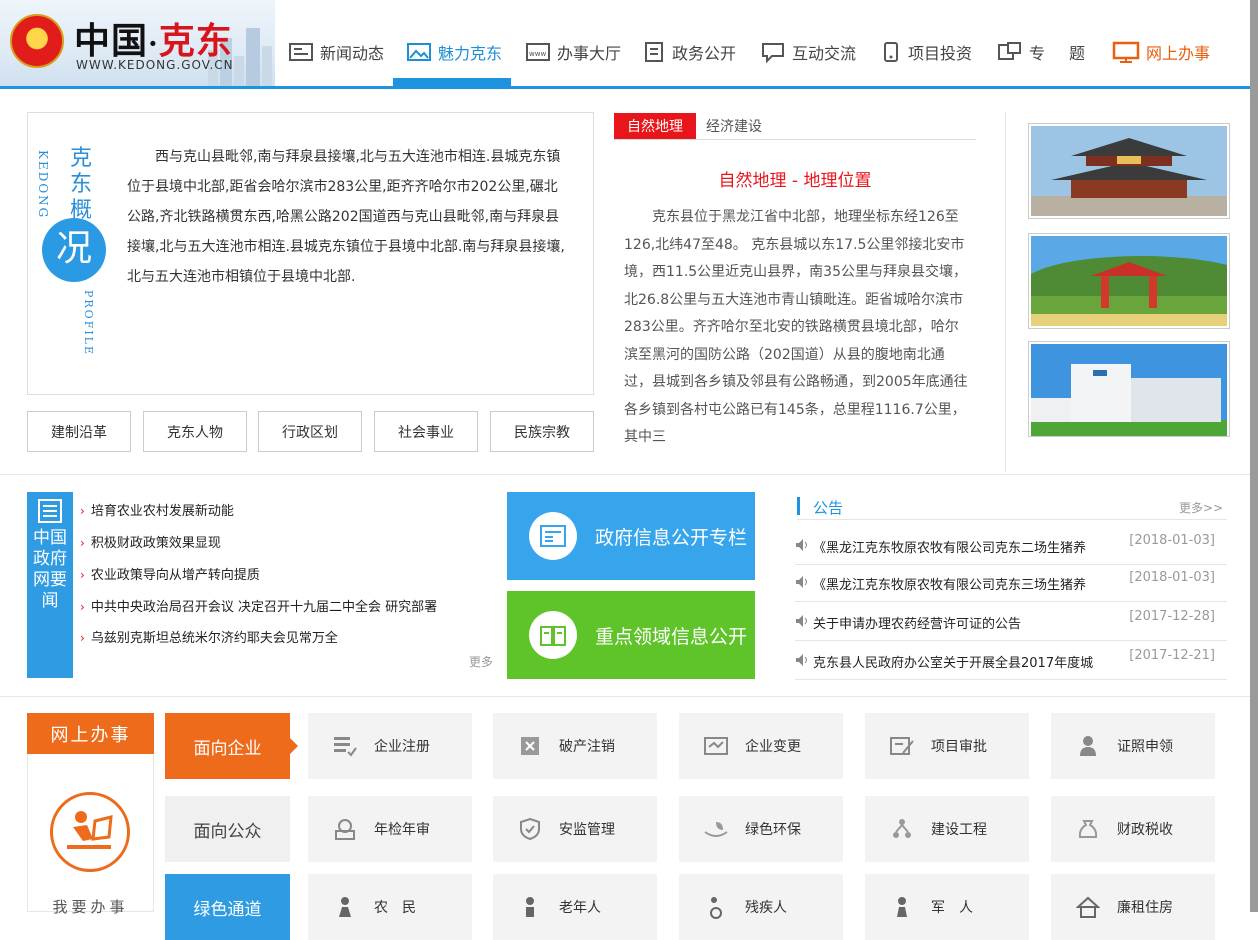 This screenshot has height=940, width=1258. Describe the element at coordinates (1129, 389) in the screenshot. I see `photo-factory` at that location.